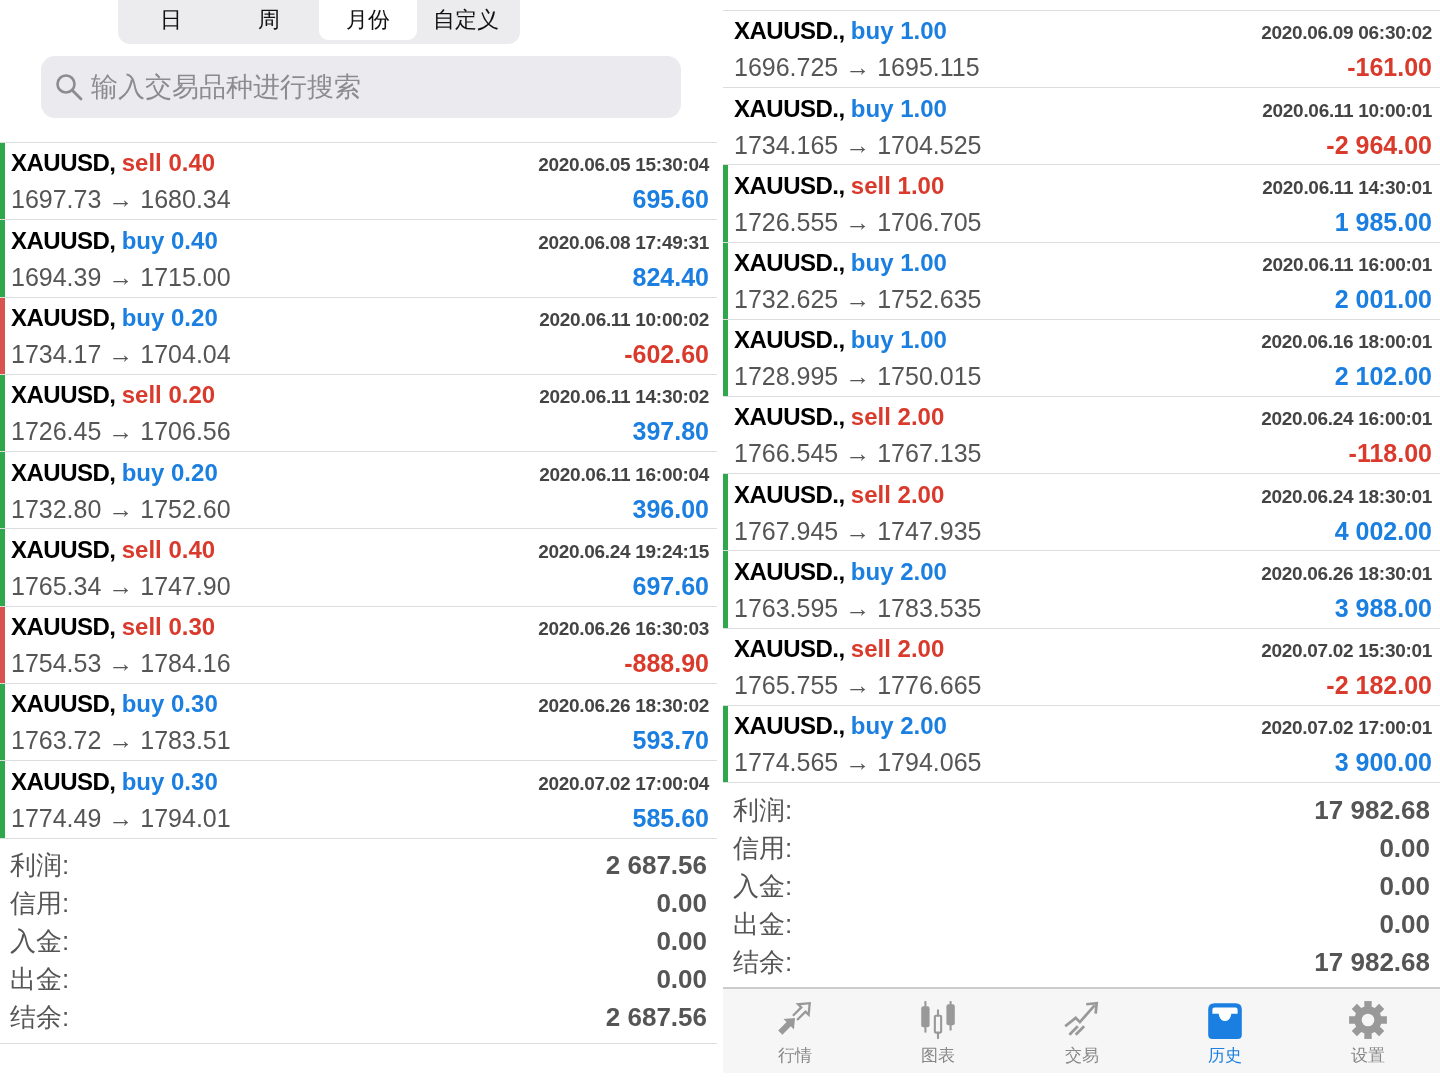  What do you see at coordinates (1383, 763) in the screenshot?
I see `deal-profit: 3 900.00` at bounding box center [1383, 763].